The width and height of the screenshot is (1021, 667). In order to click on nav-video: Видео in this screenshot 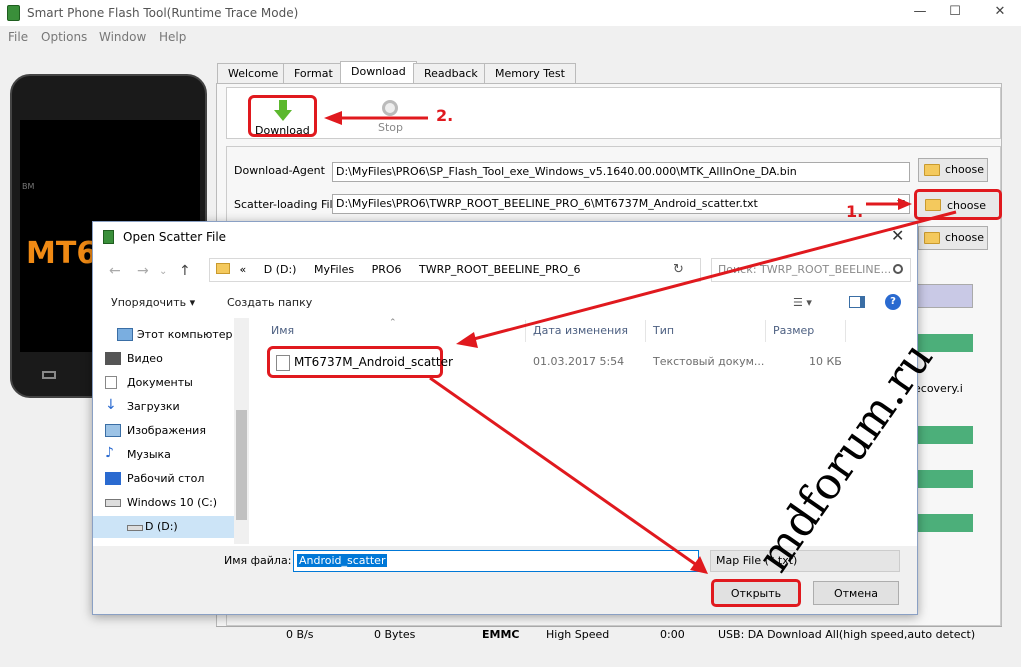, I will do `click(166, 359)`.